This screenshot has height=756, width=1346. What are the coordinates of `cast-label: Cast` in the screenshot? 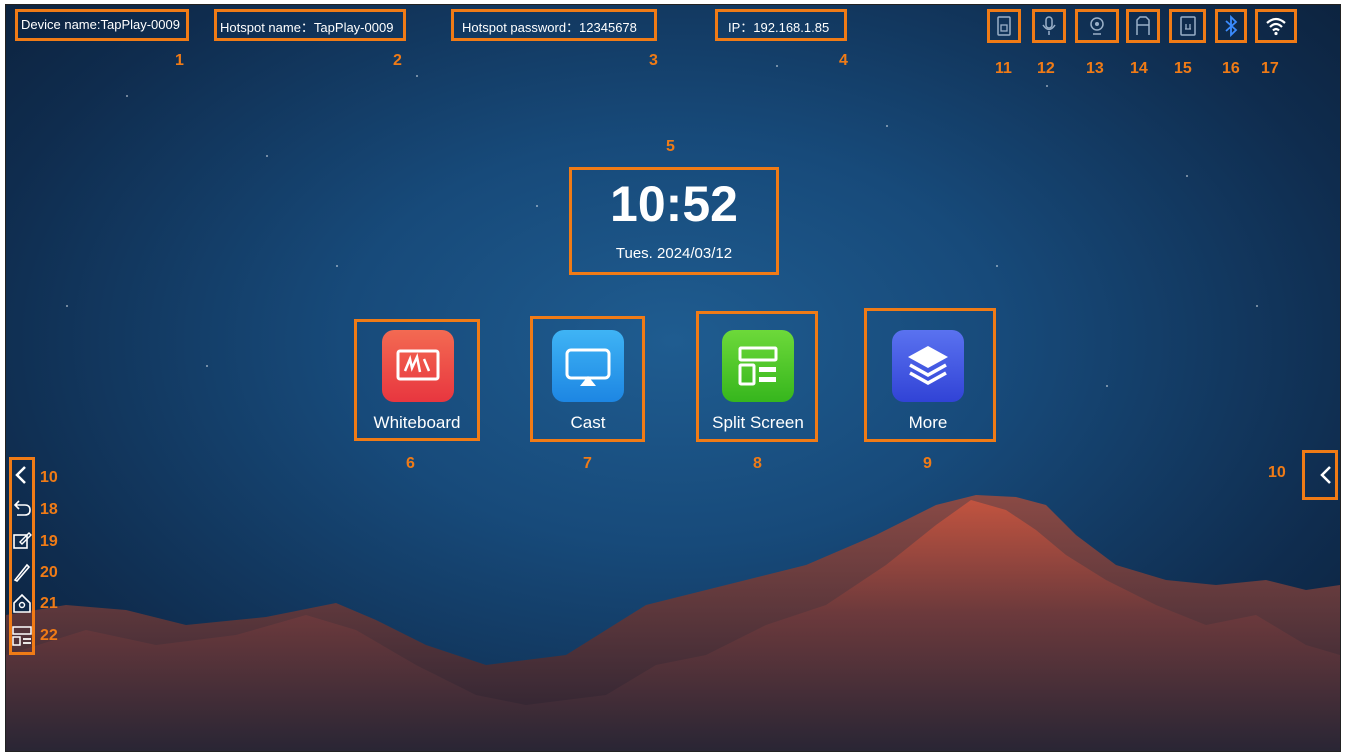 It's located at (588, 422).